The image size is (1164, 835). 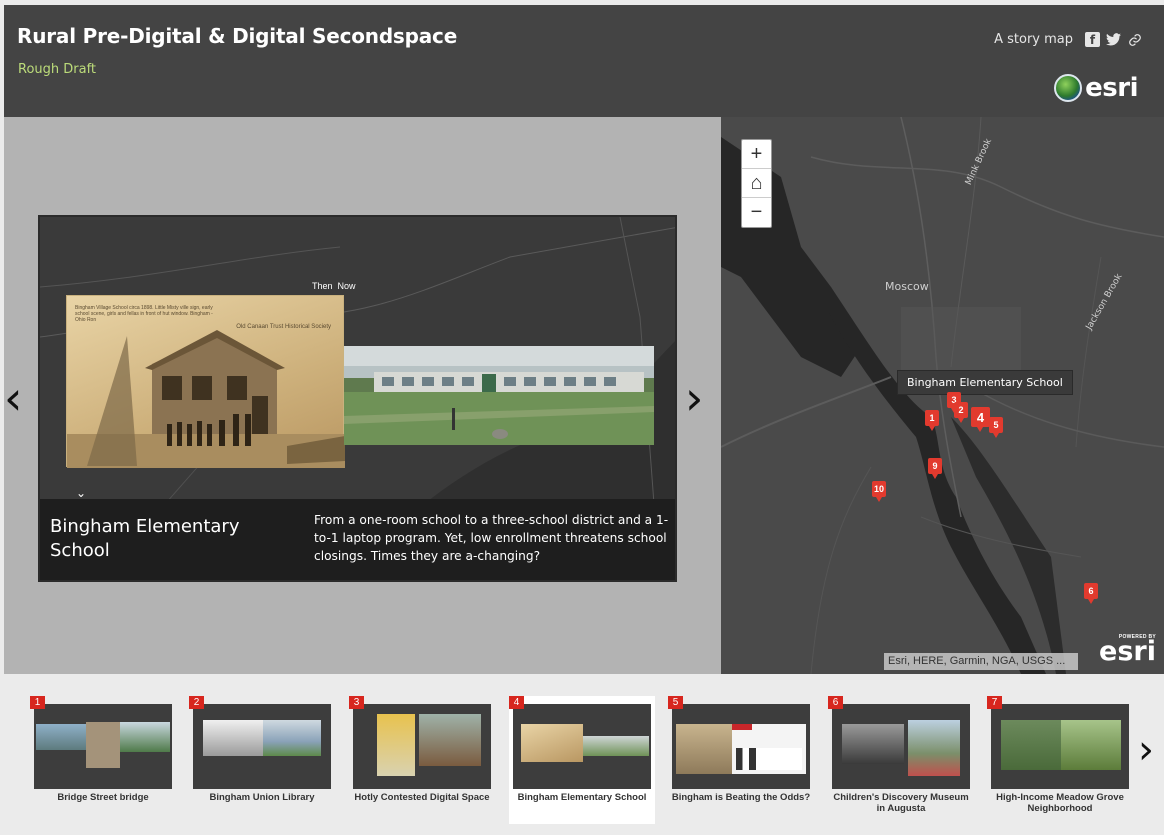 What do you see at coordinates (1111, 88) in the screenshot?
I see `esri-logo-text: esri` at bounding box center [1111, 88].